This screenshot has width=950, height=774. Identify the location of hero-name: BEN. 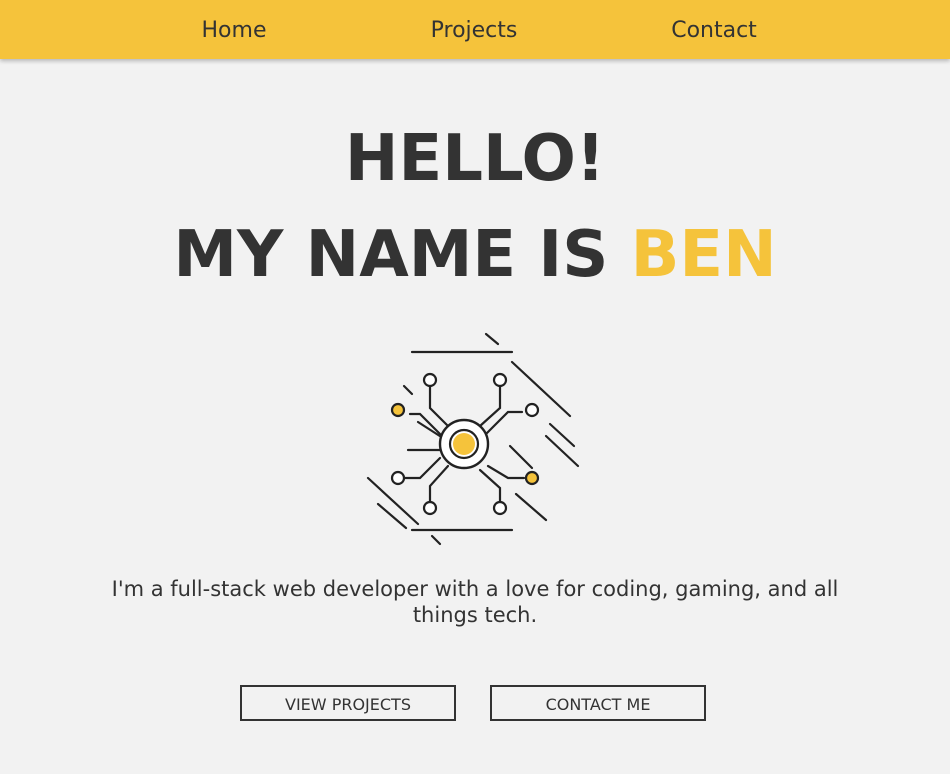
(703, 255).